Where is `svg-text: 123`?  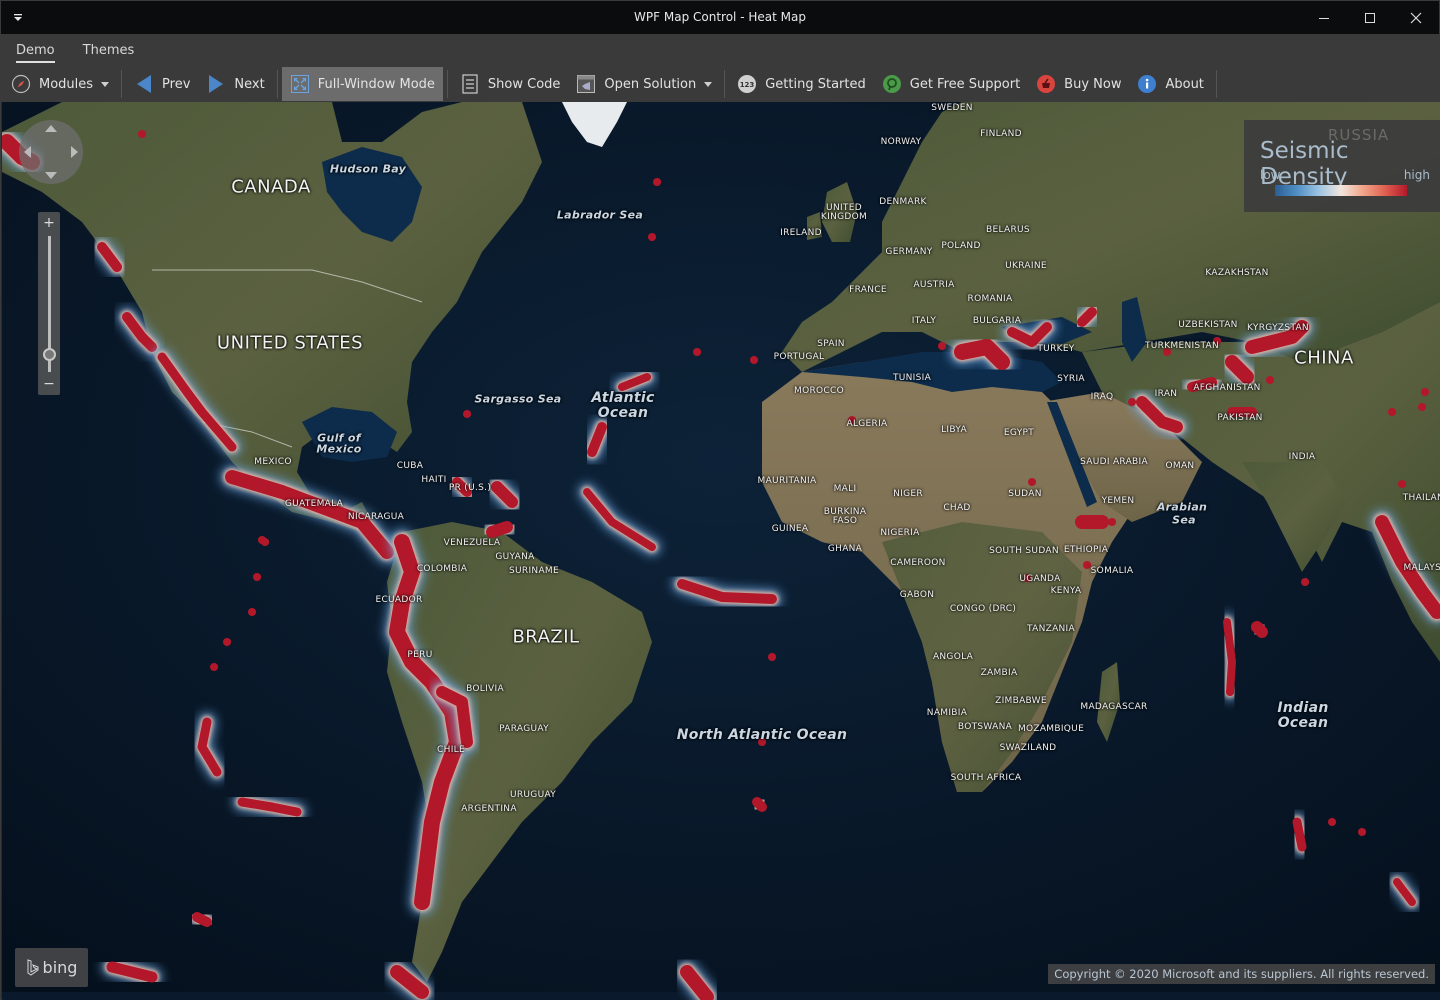 svg-text: 123 is located at coordinates (747, 85).